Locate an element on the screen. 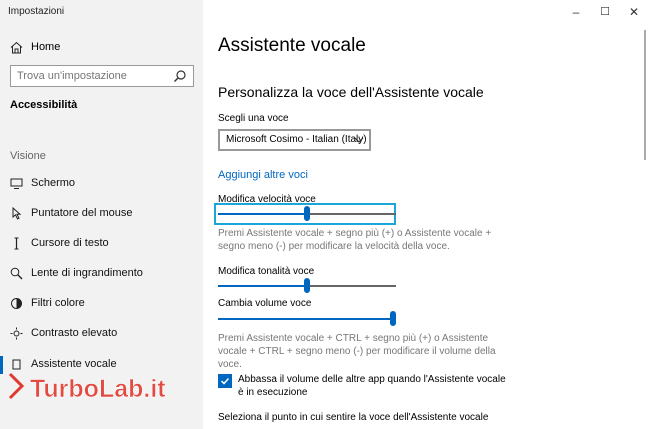 The width and height of the screenshot is (650, 429). sidebar-item-schermo: Schermo is located at coordinates (101, 184).